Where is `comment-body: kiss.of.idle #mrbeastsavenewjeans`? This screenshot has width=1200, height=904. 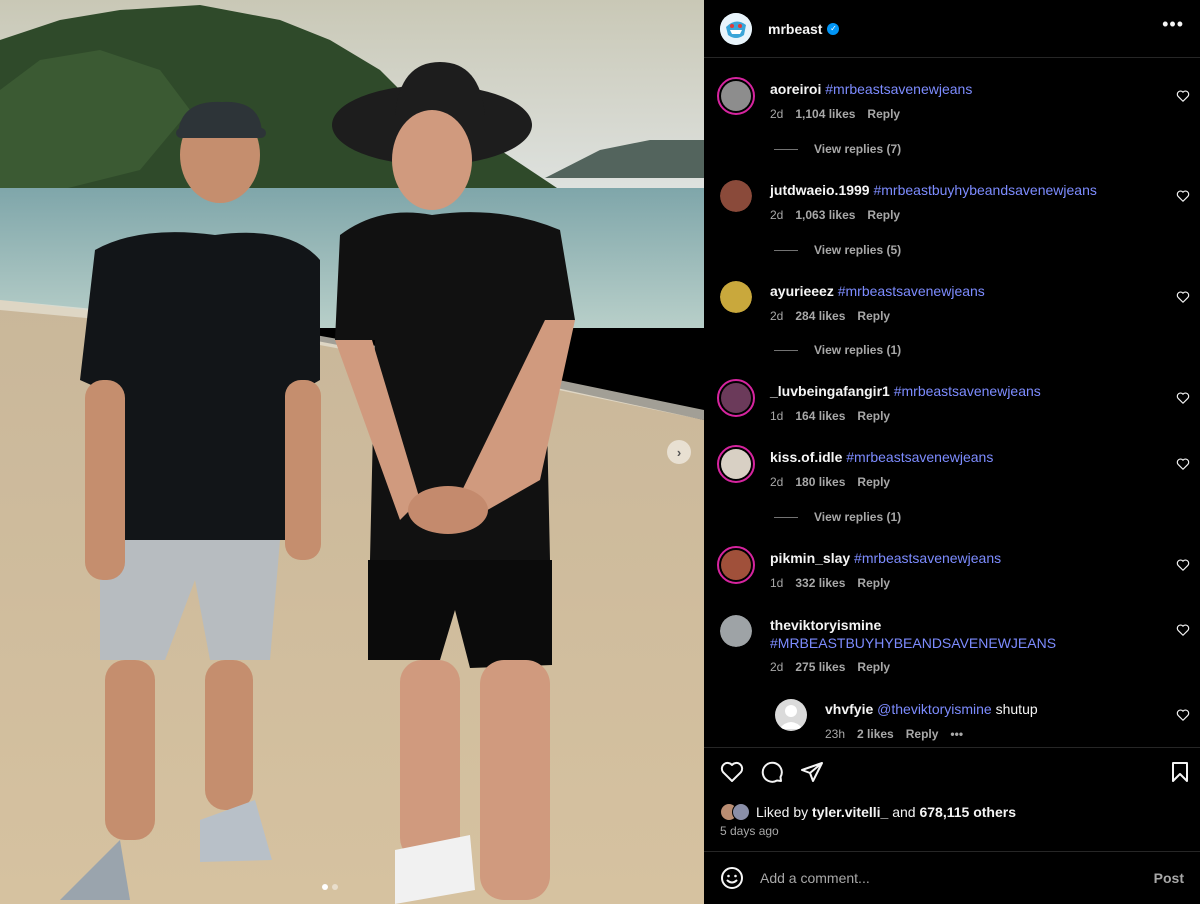 comment-body: kiss.of.idle #mrbeastsavenewjeans is located at coordinates (960, 457).